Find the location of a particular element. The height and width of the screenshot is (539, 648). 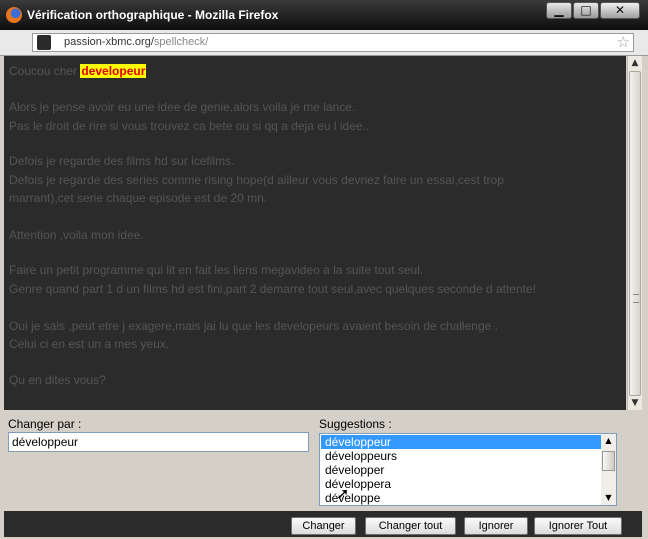

maximize-button: □ is located at coordinates (586, 10).